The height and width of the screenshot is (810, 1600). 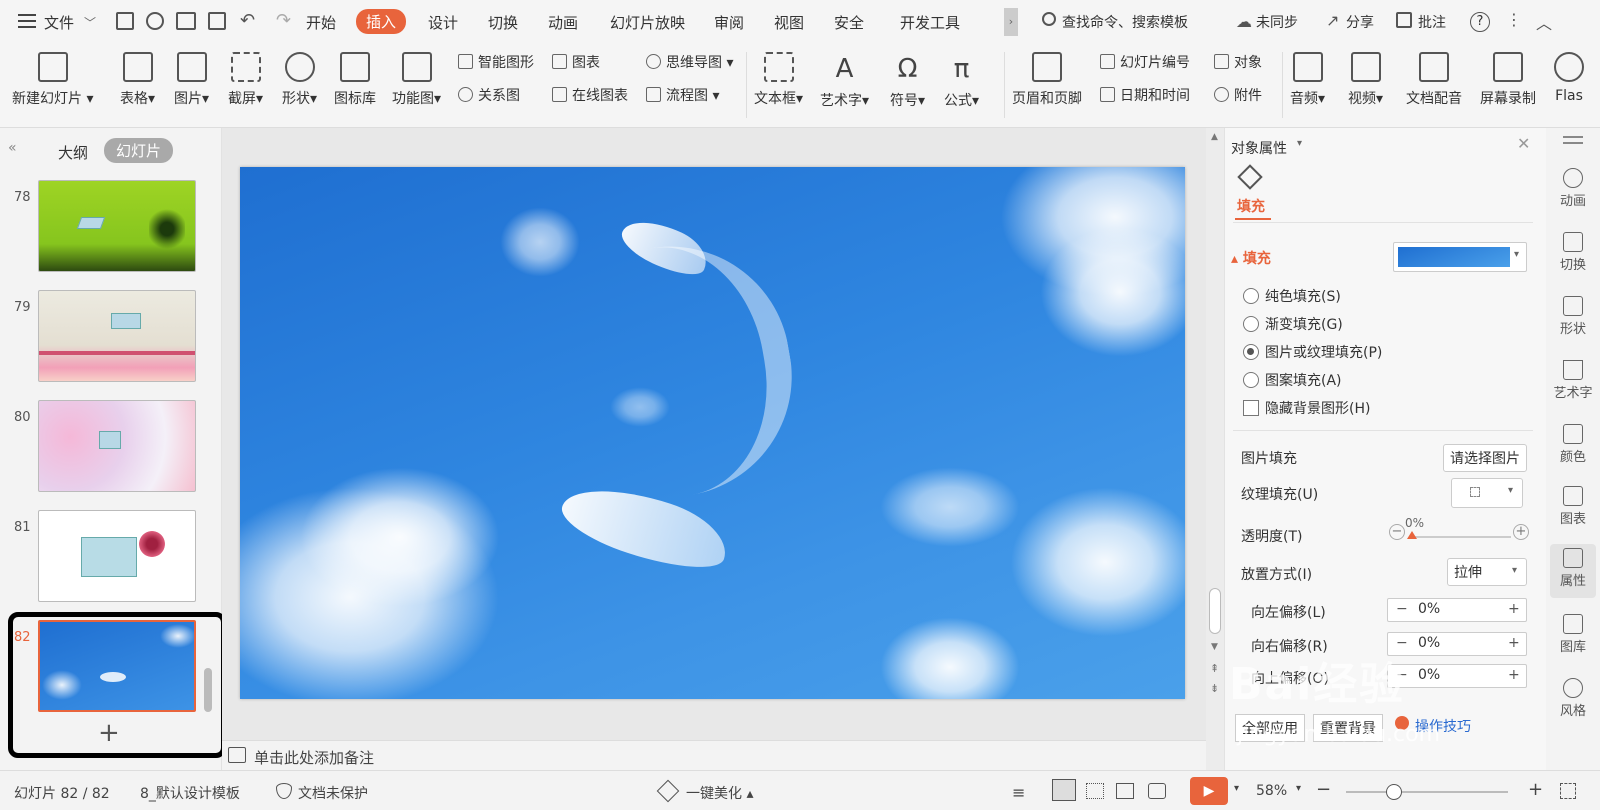 What do you see at coordinates (137, 80) in the screenshot?
I see `table-button: 表格▾` at bounding box center [137, 80].